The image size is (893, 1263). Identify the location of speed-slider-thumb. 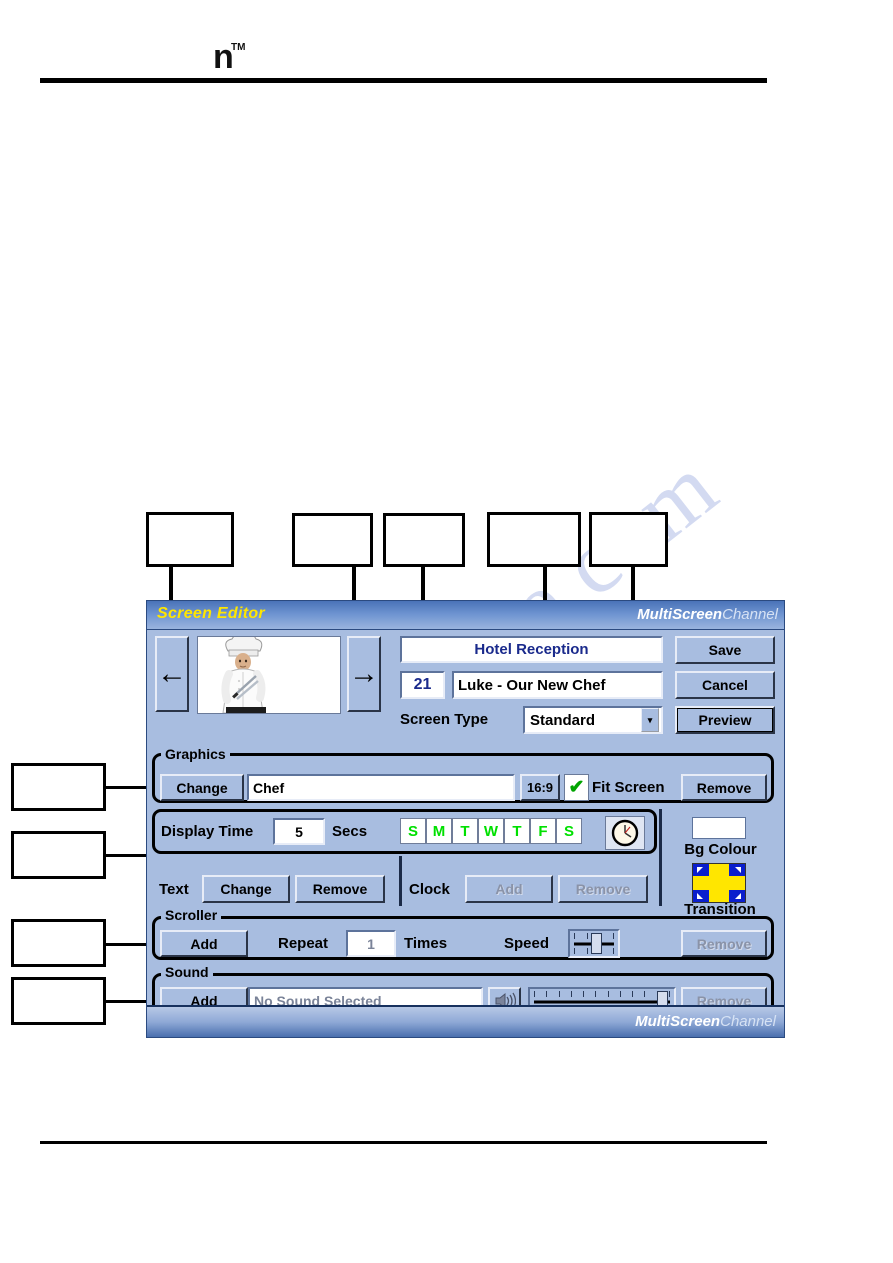
(596, 943).